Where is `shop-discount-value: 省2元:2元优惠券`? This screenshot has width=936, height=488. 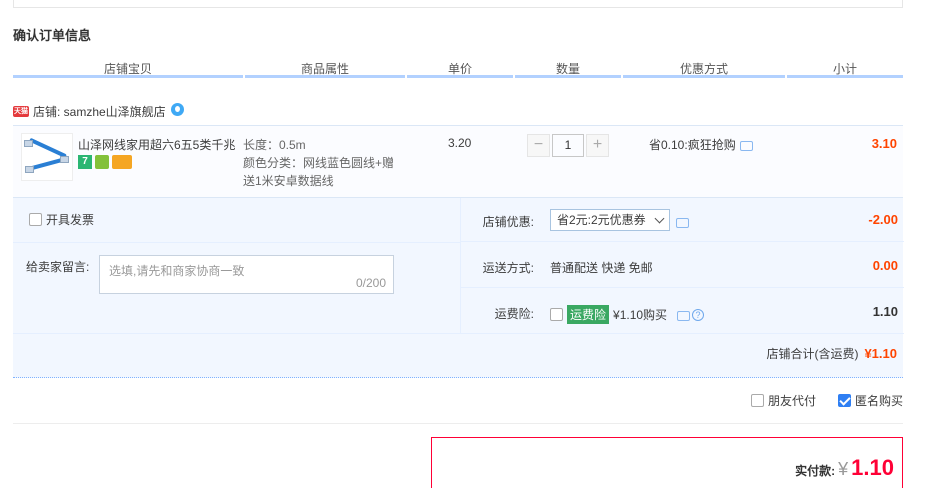
shop-discount-value: 省2元:2元优惠券 is located at coordinates (619, 220).